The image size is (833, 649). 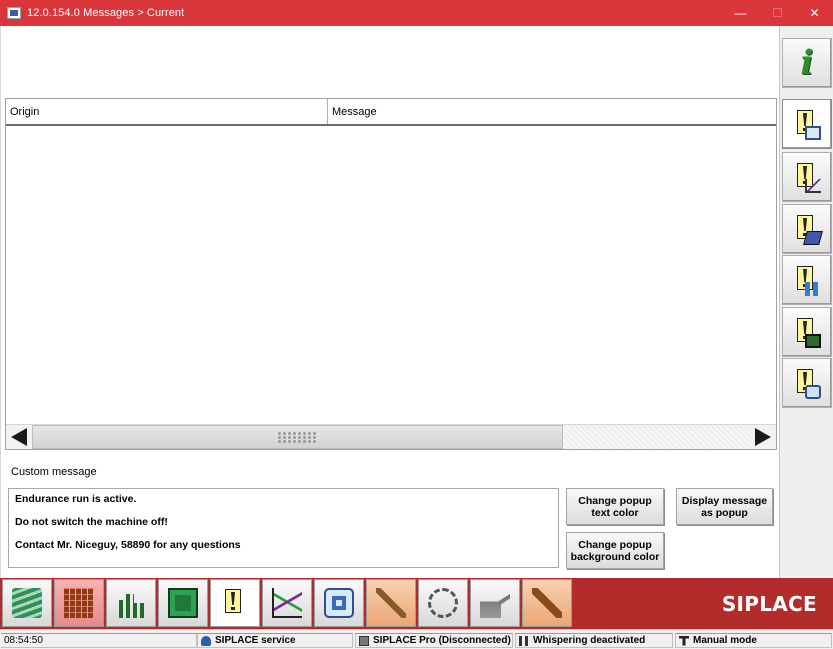 I want to click on button-label: Change popup background color, so click(x=615, y=550).